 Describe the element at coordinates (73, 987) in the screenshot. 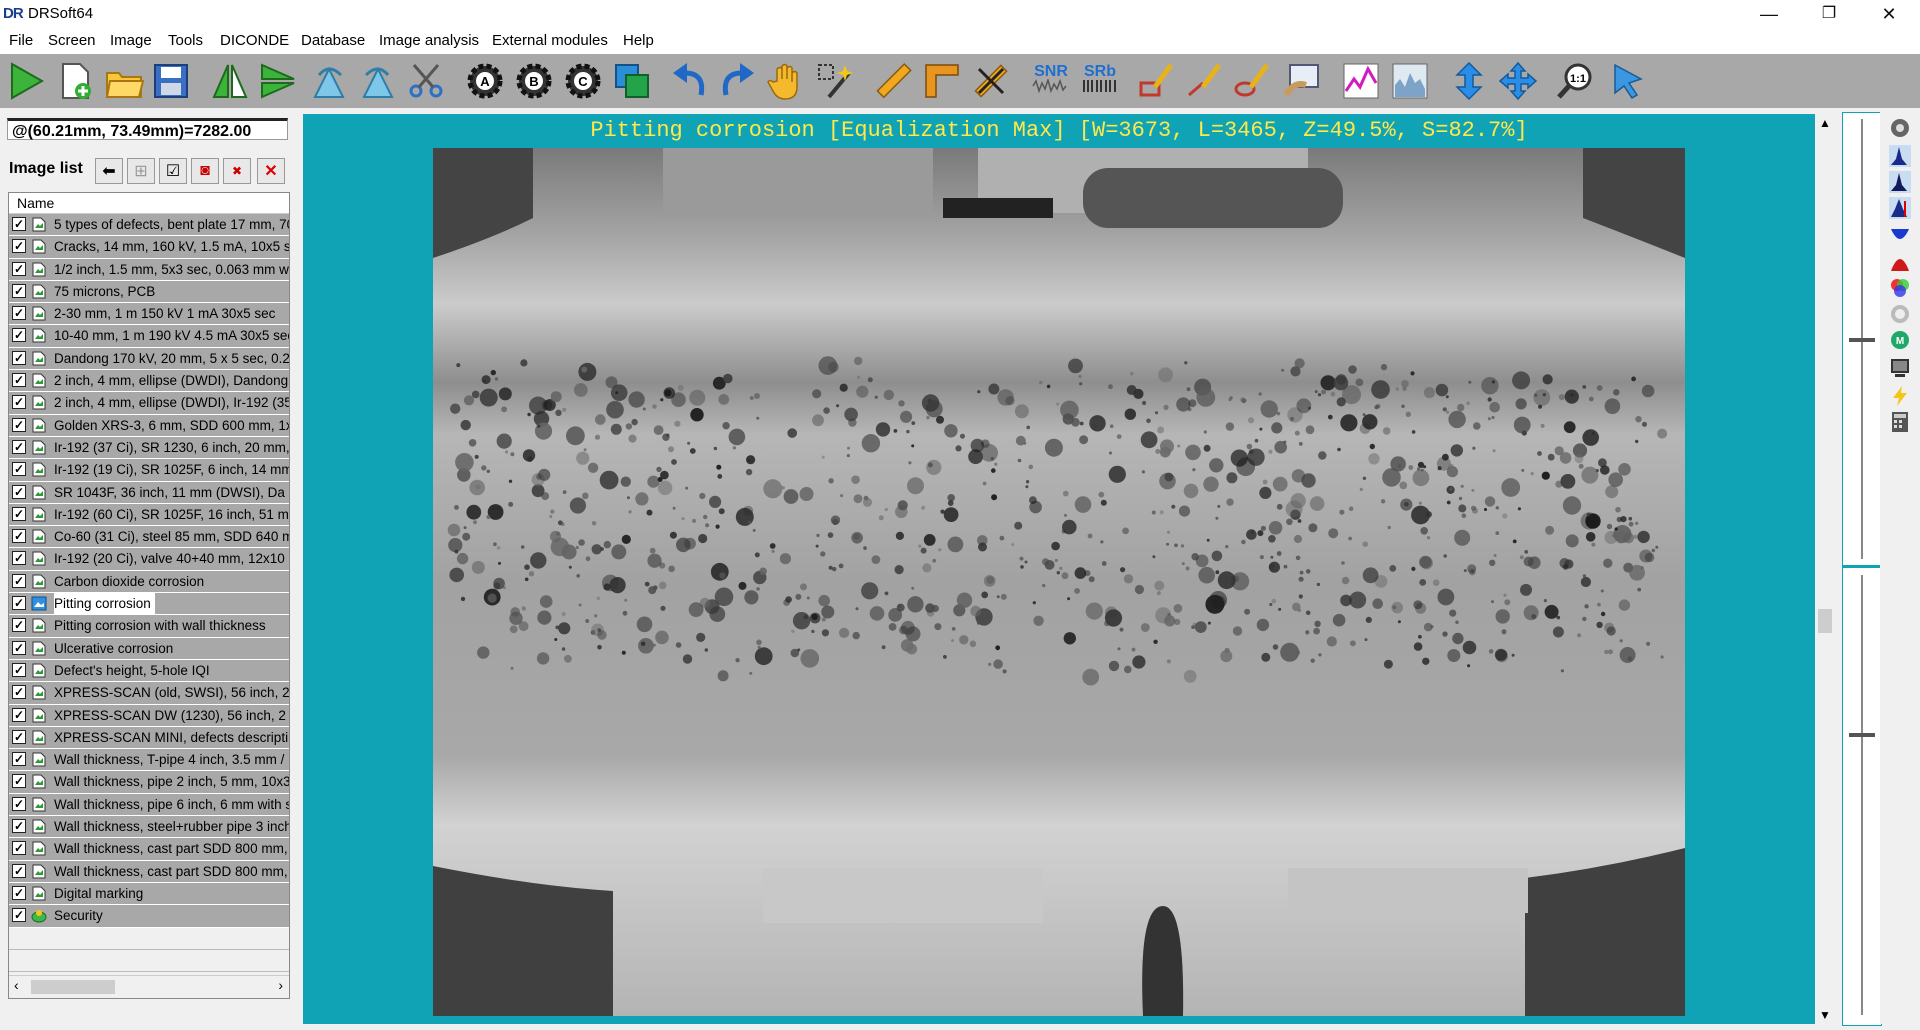

I see `scroll-thumb` at that location.